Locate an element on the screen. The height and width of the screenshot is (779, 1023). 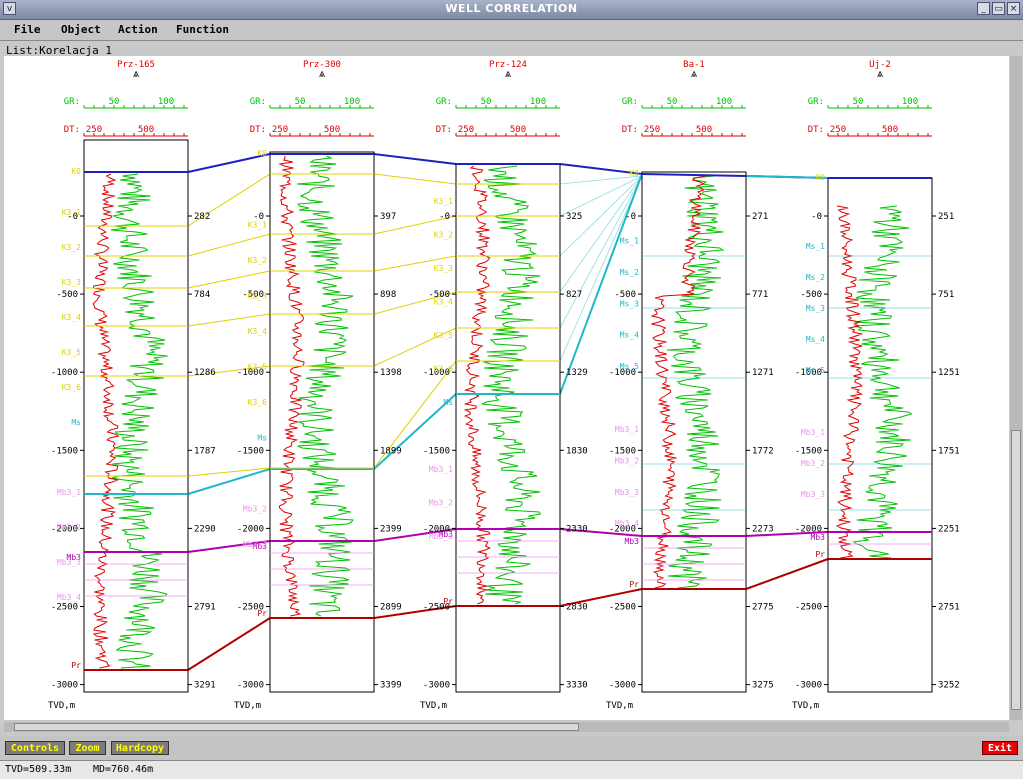
vertical-scrollbar is located at coordinates (1016, 388).